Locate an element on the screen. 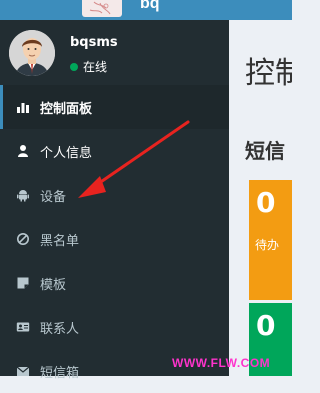 The image size is (320, 393). top-header: bq is located at coordinates (146, 10).